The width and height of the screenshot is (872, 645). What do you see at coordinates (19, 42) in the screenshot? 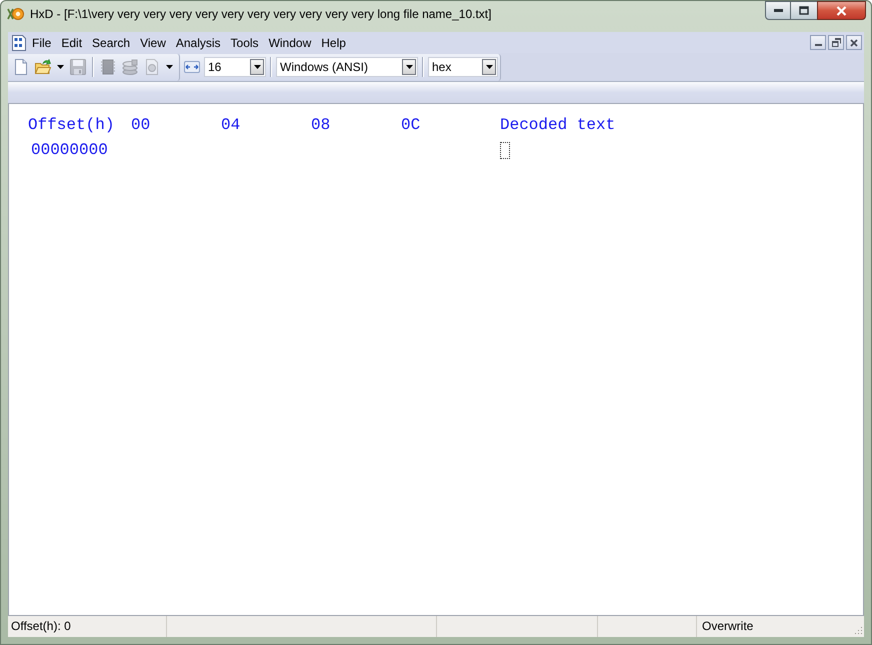
I see `document-icon` at bounding box center [19, 42].